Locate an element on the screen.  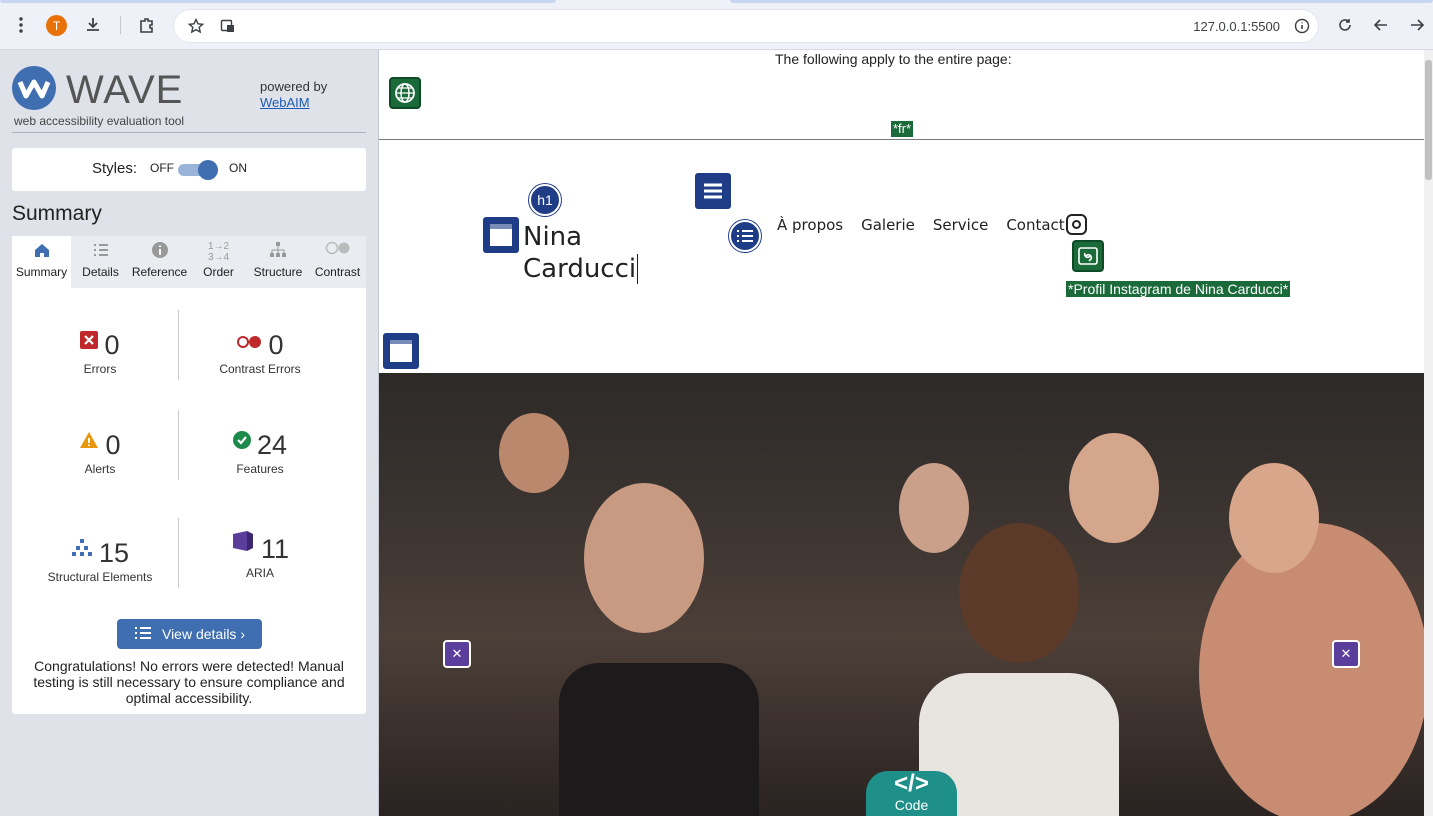
powered-by: powered by WebAIM is located at coordinates (293, 95).